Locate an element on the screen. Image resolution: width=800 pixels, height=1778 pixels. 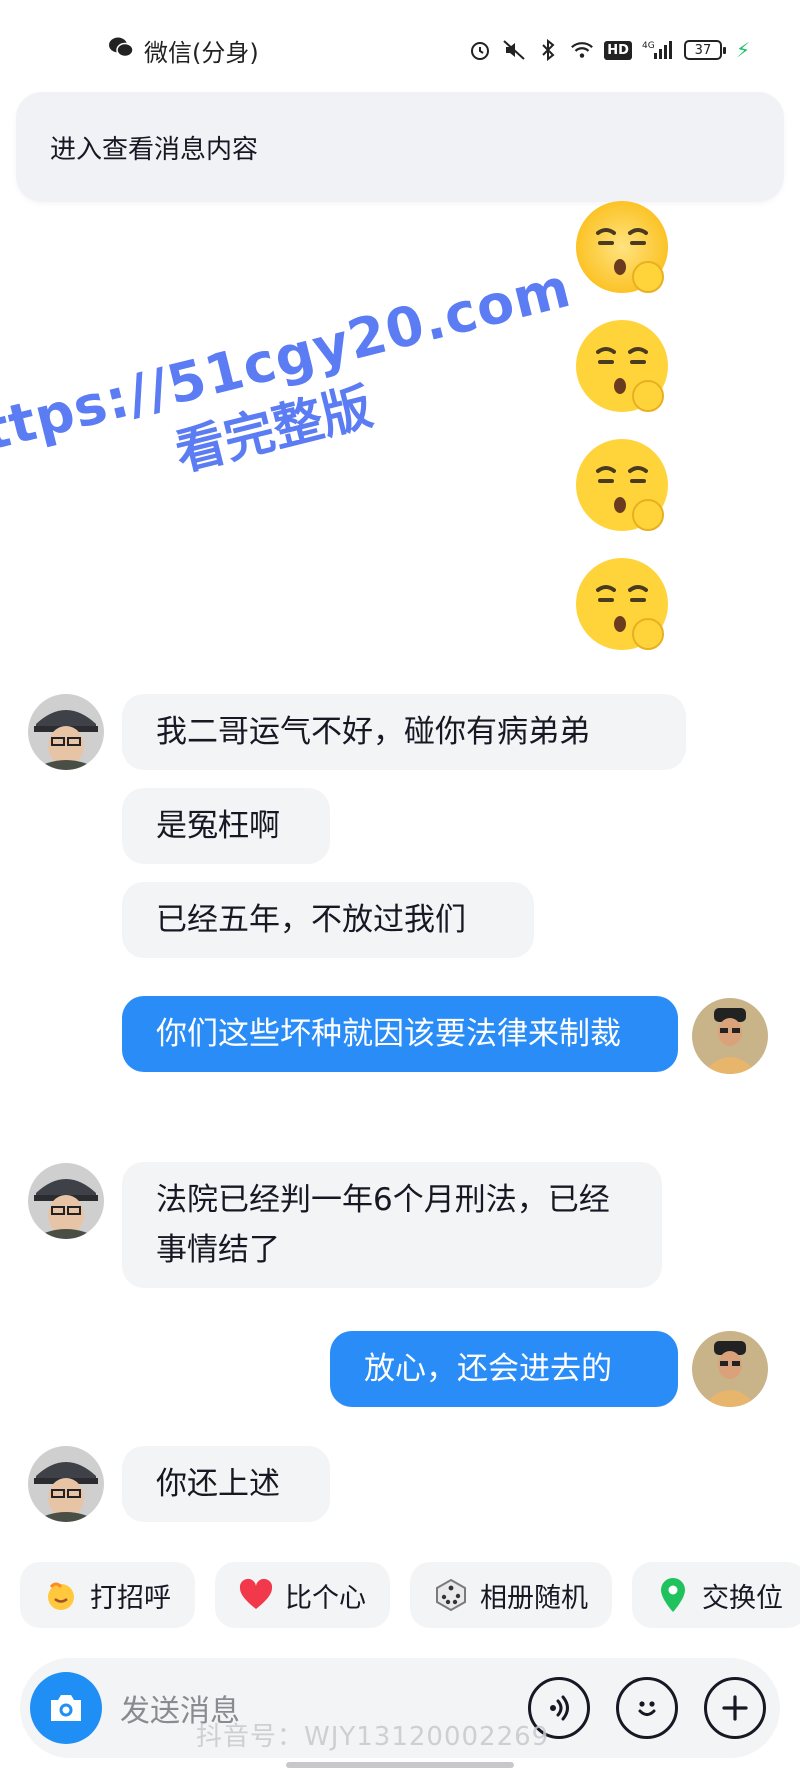
quick-action-heart: 比个心 is located at coordinates (302, 1595).